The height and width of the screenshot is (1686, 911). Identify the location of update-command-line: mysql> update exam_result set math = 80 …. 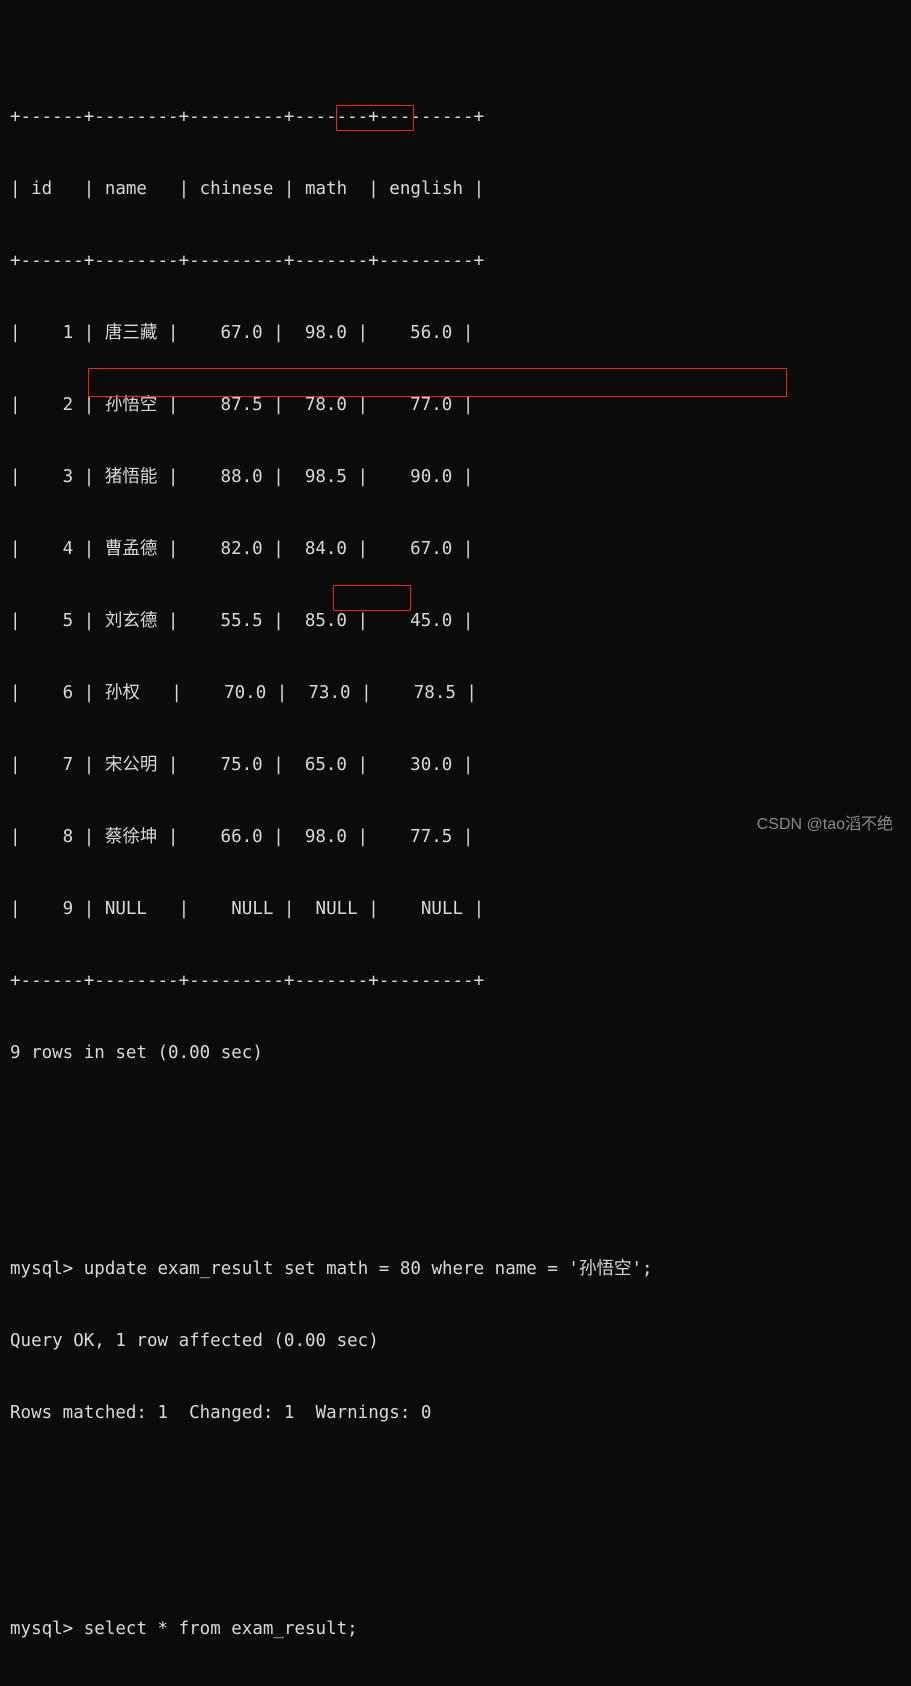
(331, 1269).